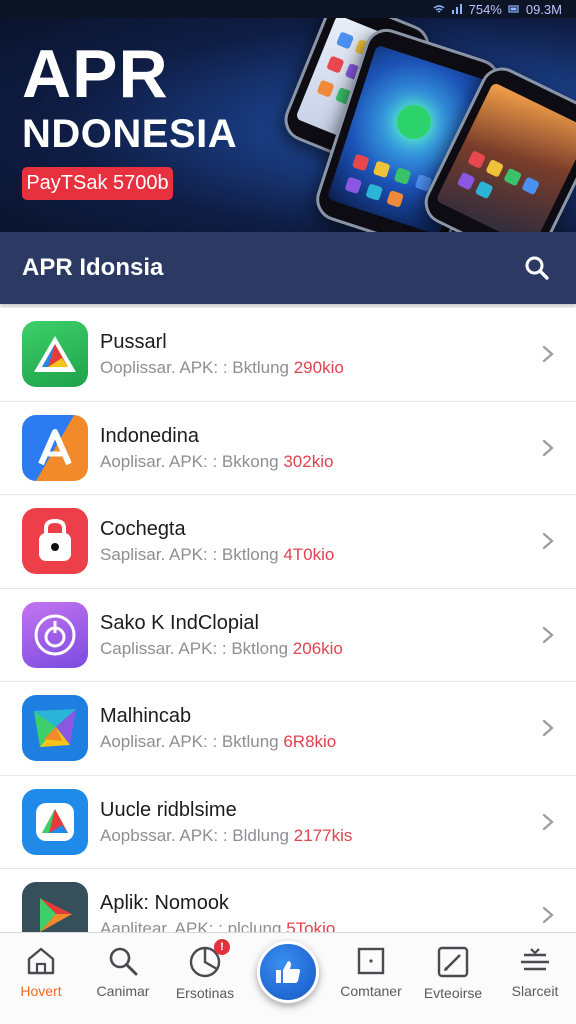  What do you see at coordinates (317, 648) in the screenshot?
I see `app-size: 206kio` at bounding box center [317, 648].